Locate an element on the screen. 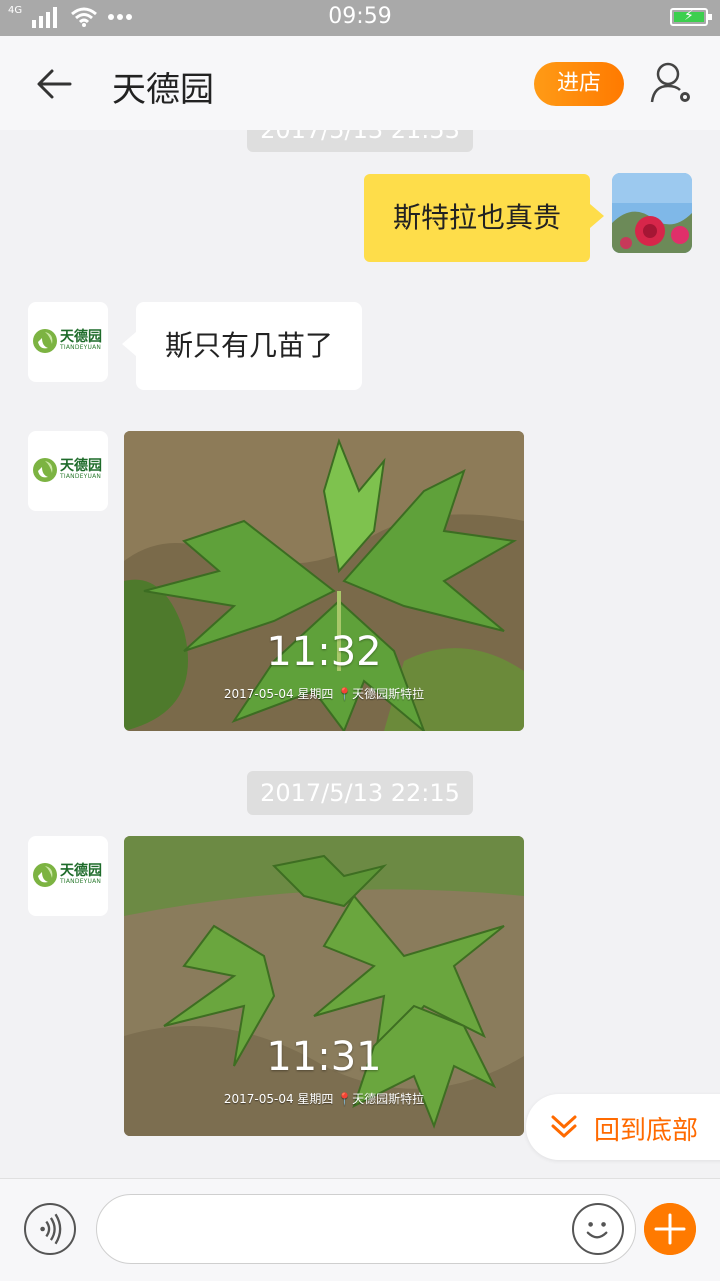 Image resolution: width=720 pixels, height=1281 pixels. photo-time-overlay: 11:32 is located at coordinates (324, 652).